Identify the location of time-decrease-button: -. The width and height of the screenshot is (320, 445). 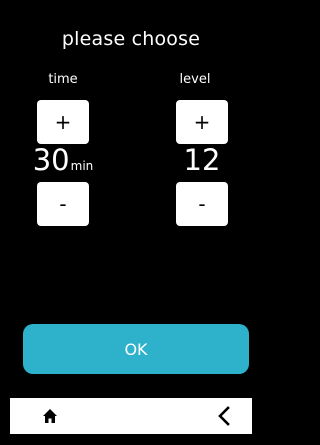
(63, 204).